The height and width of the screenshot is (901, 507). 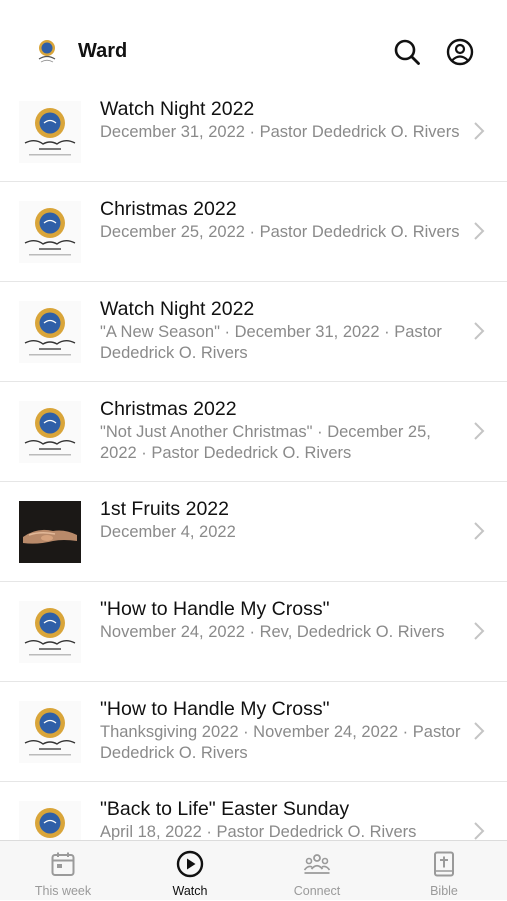 What do you see at coordinates (103, 51) in the screenshot?
I see `app-title: Ward` at bounding box center [103, 51].